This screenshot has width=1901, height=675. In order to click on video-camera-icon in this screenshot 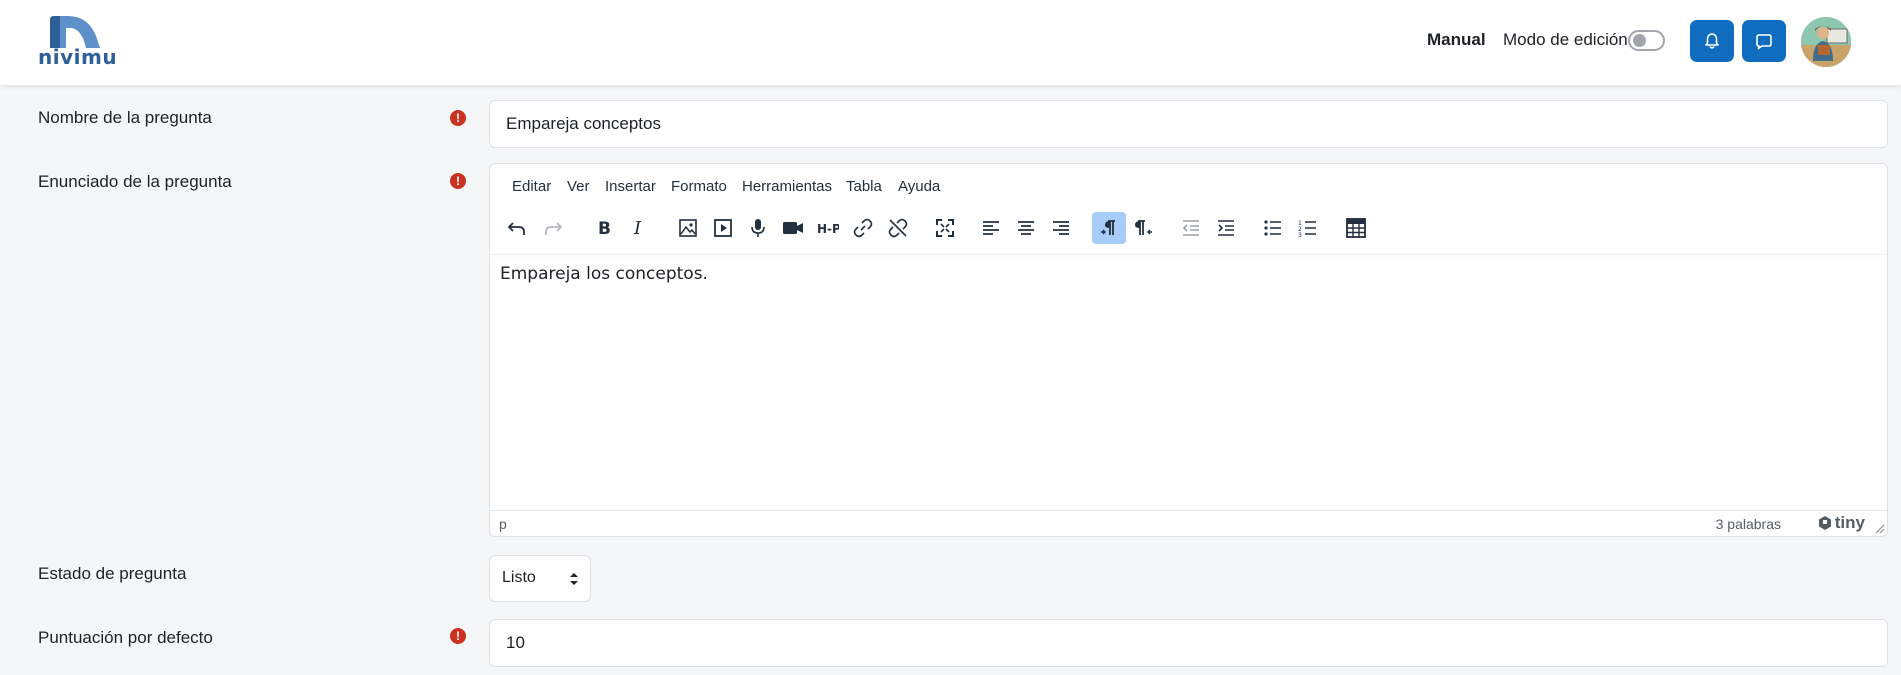, I will do `click(793, 228)`.